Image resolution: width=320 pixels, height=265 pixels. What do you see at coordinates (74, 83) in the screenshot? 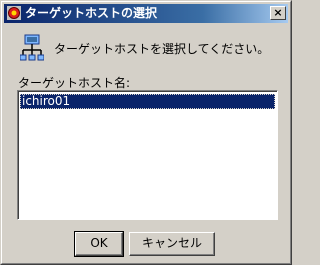
I see `host-list-label: ターゲットホスト名:` at bounding box center [74, 83].